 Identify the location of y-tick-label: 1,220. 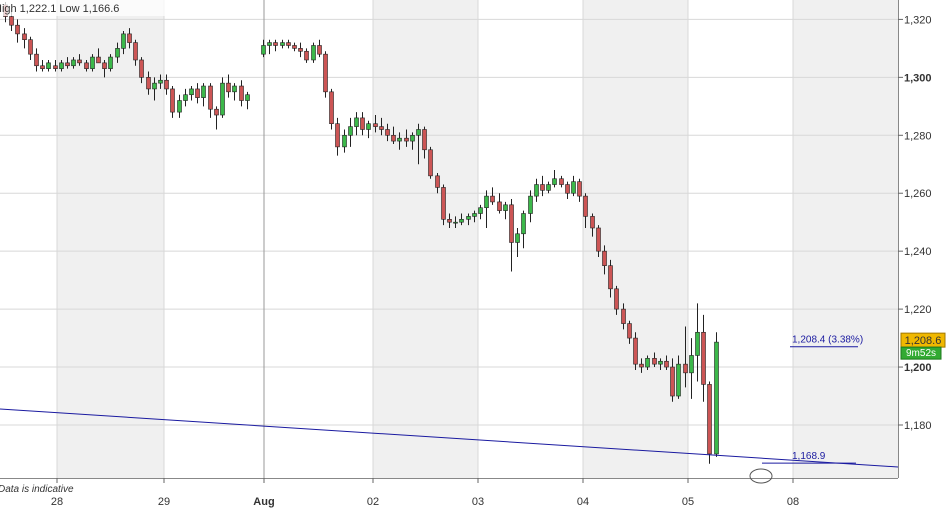
(918, 310).